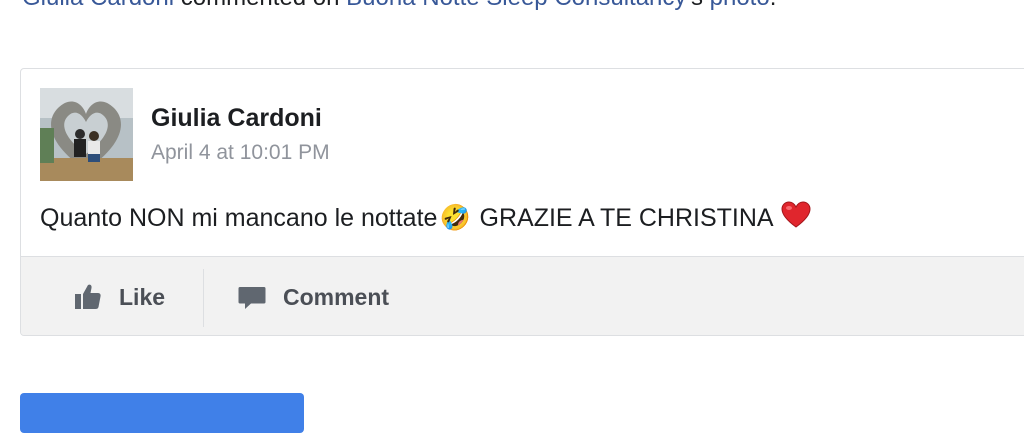  I want to click on page-link: Buona Notte Sleep Consultancy, so click(516, 5).